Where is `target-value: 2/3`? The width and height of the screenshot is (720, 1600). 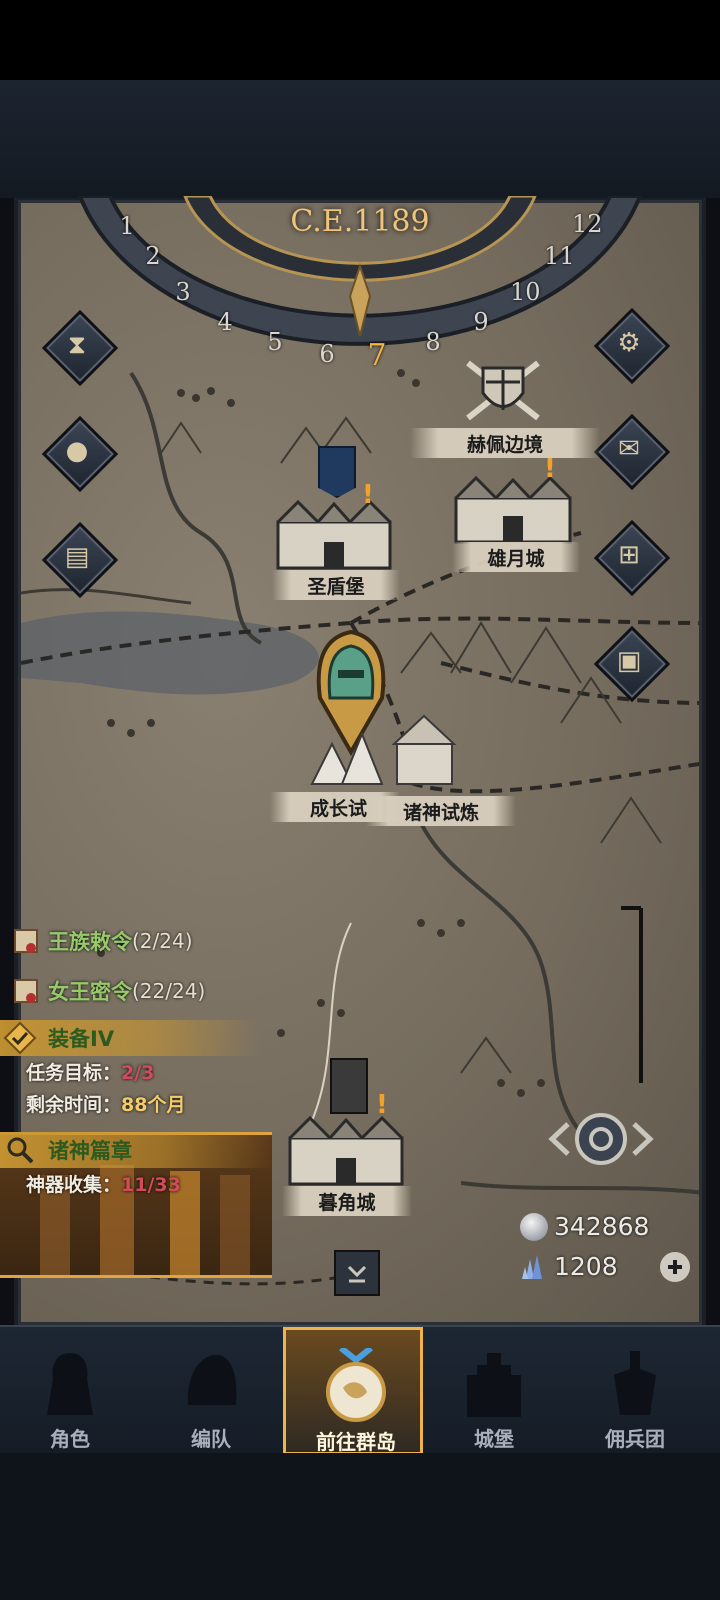 target-value: 2/3 is located at coordinates (138, 1073).